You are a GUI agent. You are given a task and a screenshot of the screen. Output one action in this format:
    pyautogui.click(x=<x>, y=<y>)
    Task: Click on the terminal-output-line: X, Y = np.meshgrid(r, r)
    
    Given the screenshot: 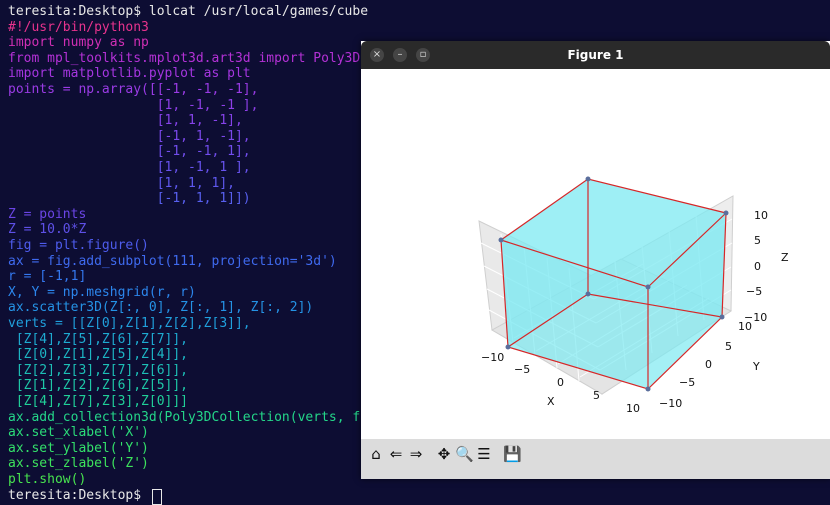 What is the action you would take?
    pyautogui.click(x=102, y=292)
    